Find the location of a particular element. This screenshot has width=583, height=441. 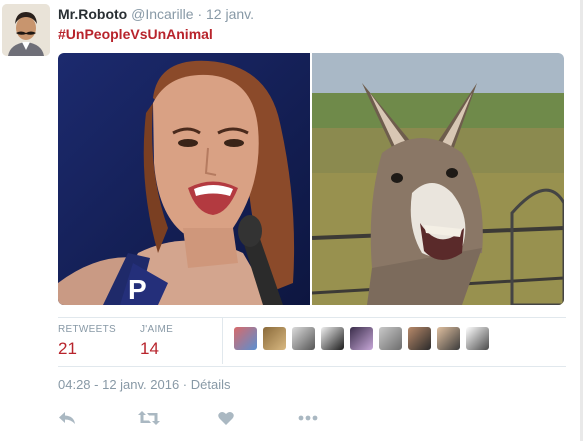

retweet-button is located at coordinates (178, 418).